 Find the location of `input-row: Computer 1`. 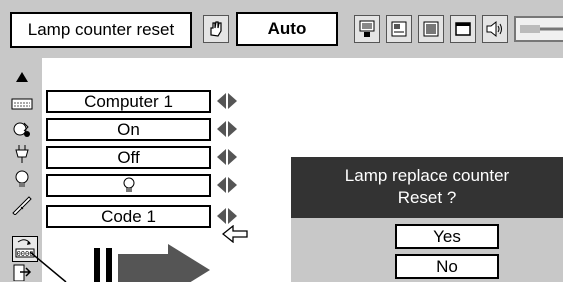

input-row: Computer 1 is located at coordinates (128, 101).